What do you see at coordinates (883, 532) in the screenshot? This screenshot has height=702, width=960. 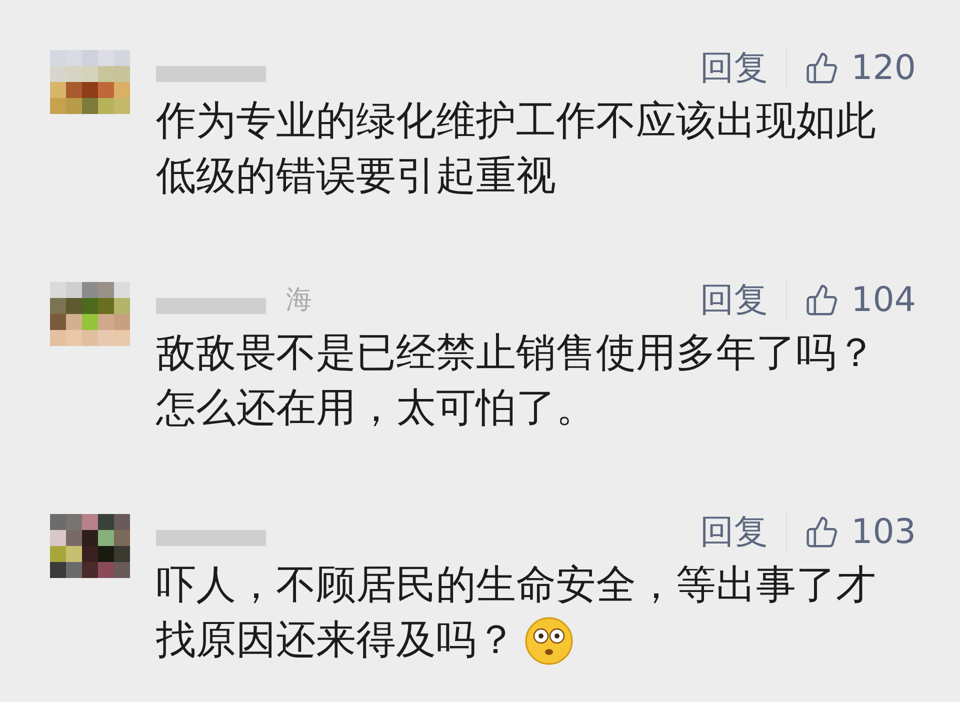 I see `like-count: 103` at bounding box center [883, 532].